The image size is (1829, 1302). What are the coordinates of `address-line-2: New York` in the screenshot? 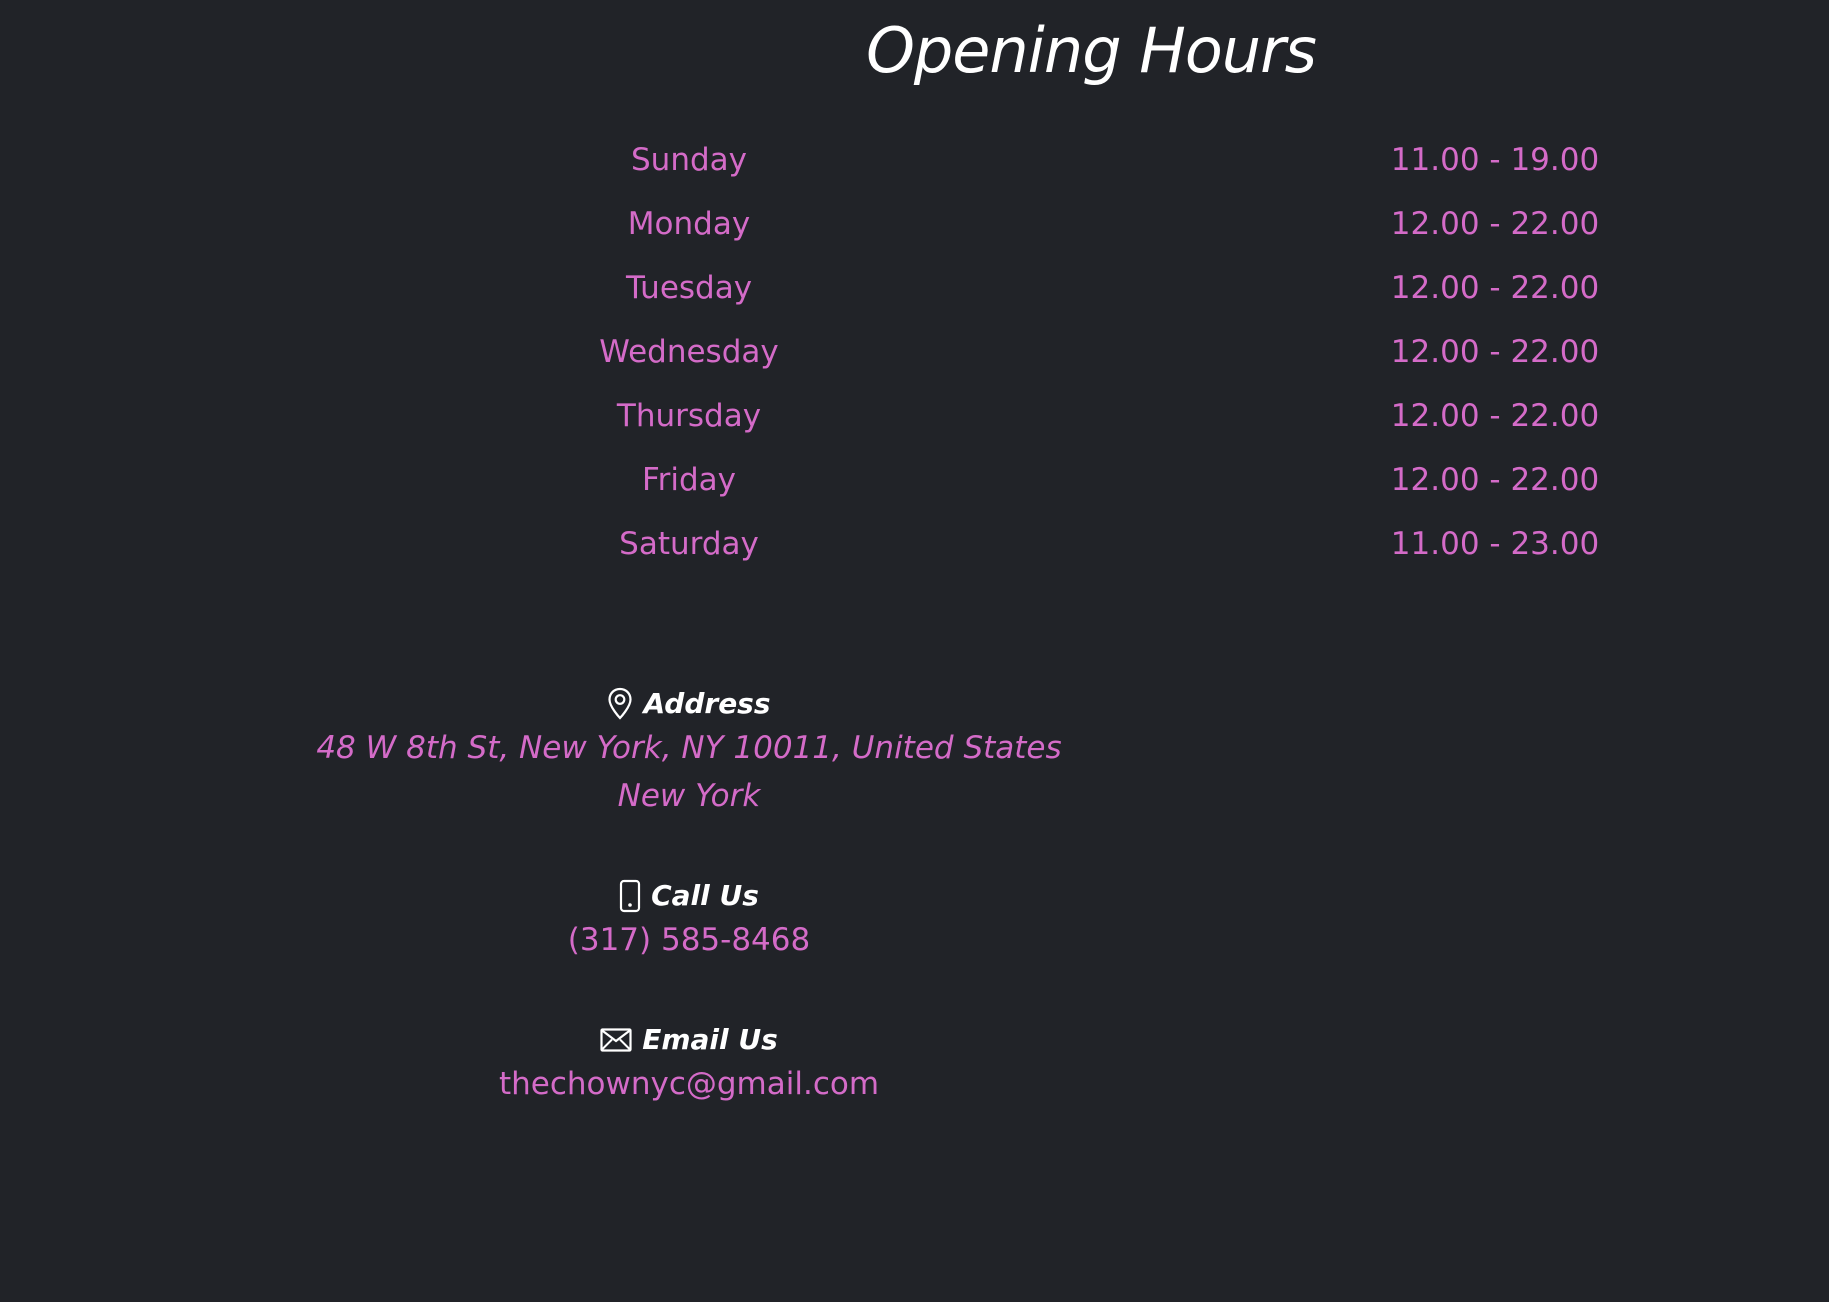 It's located at (689, 796).